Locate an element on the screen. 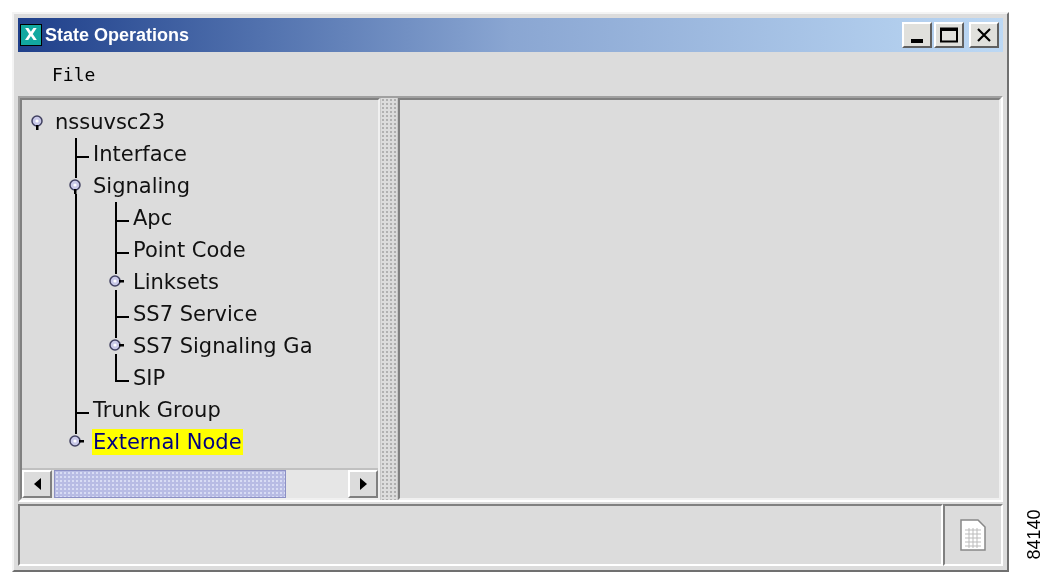 Image resolution: width=1059 pixels, height=574 pixels. close-button is located at coordinates (983, 35).